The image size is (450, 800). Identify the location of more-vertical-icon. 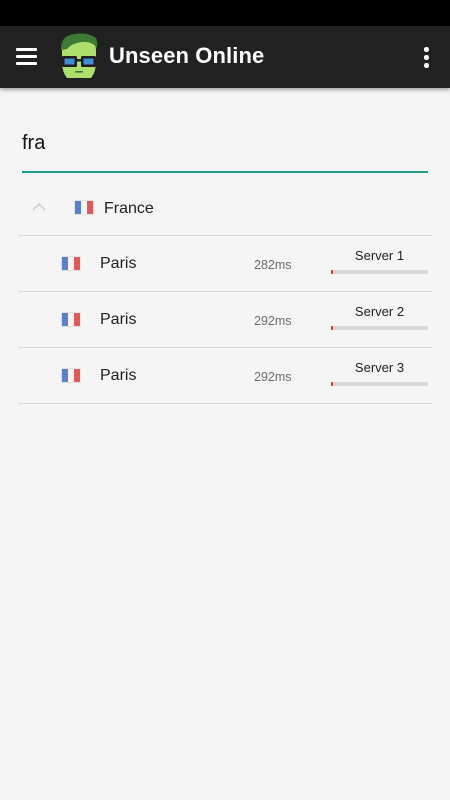
(426, 49).